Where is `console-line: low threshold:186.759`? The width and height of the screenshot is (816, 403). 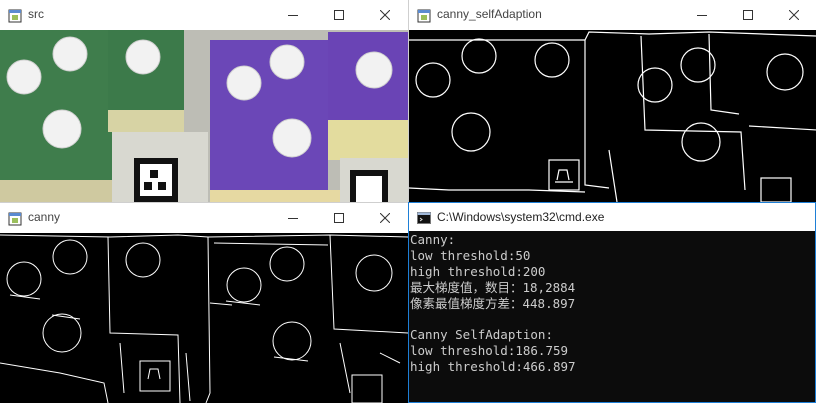
console-line: low threshold:186.759 is located at coordinates (489, 351).